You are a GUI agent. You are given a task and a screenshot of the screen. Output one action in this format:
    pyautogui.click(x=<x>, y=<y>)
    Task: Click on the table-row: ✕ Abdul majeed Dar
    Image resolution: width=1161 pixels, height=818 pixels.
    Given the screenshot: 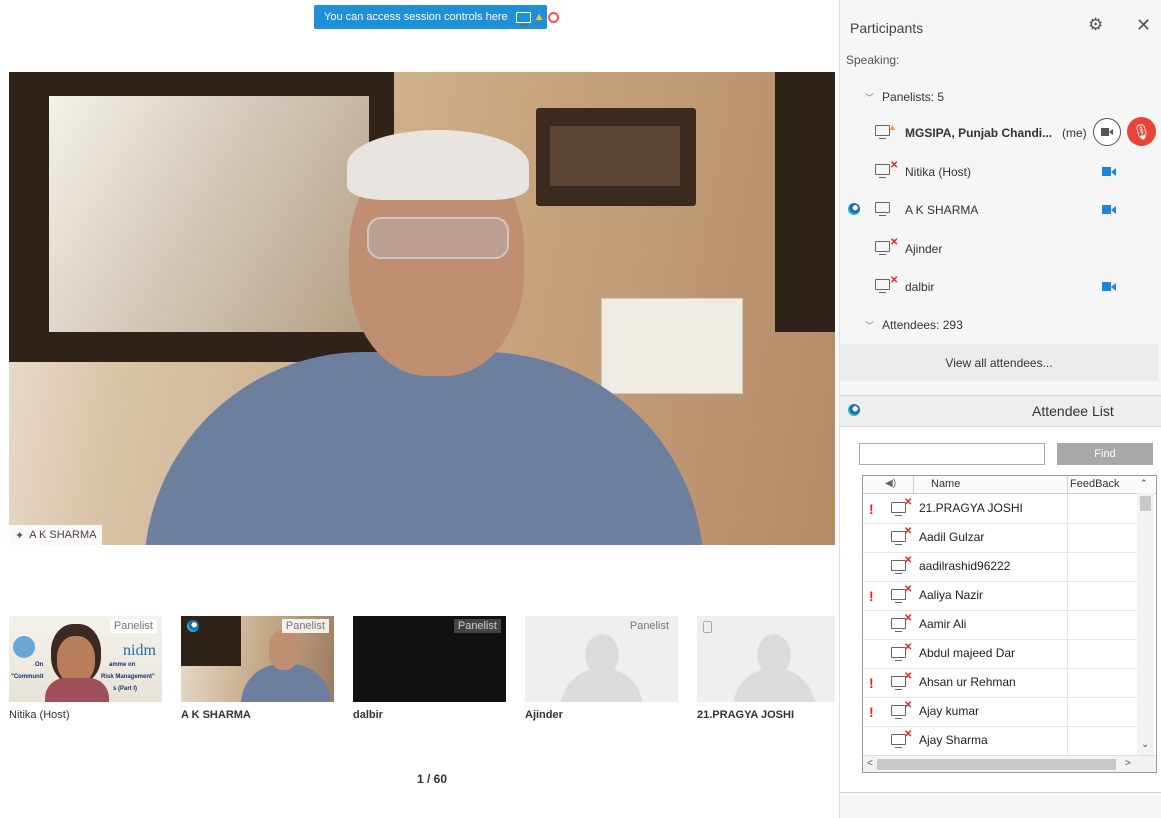 What is the action you would take?
    pyautogui.click(x=1000, y=654)
    